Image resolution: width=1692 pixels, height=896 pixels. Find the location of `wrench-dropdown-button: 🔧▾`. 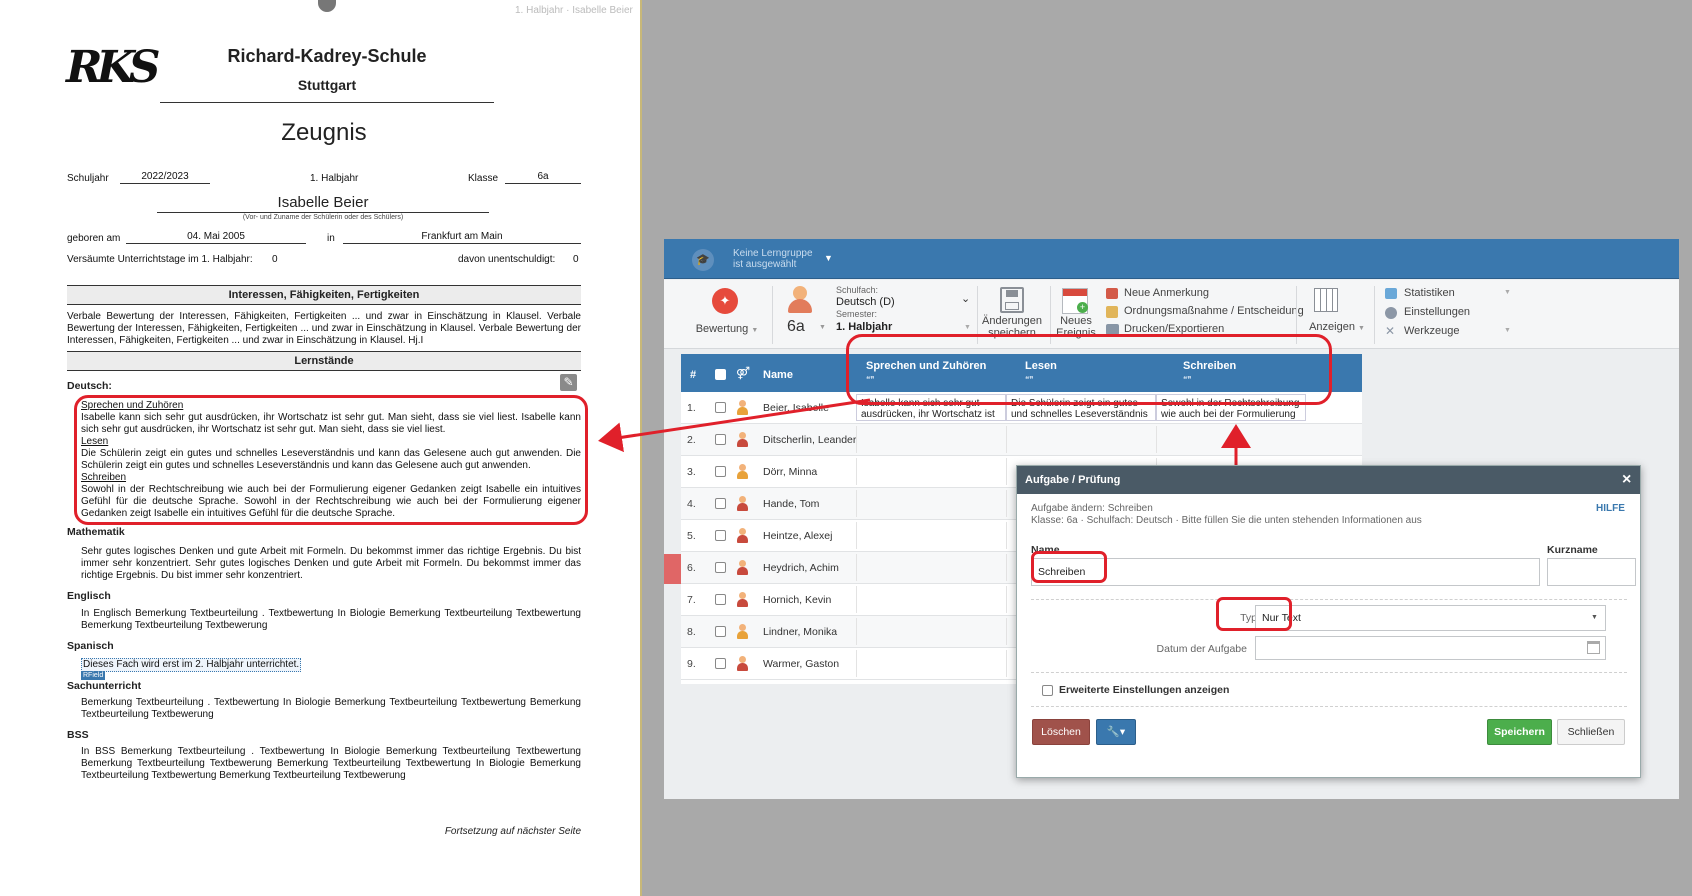

wrench-dropdown-button: 🔧▾ is located at coordinates (1116, 732).